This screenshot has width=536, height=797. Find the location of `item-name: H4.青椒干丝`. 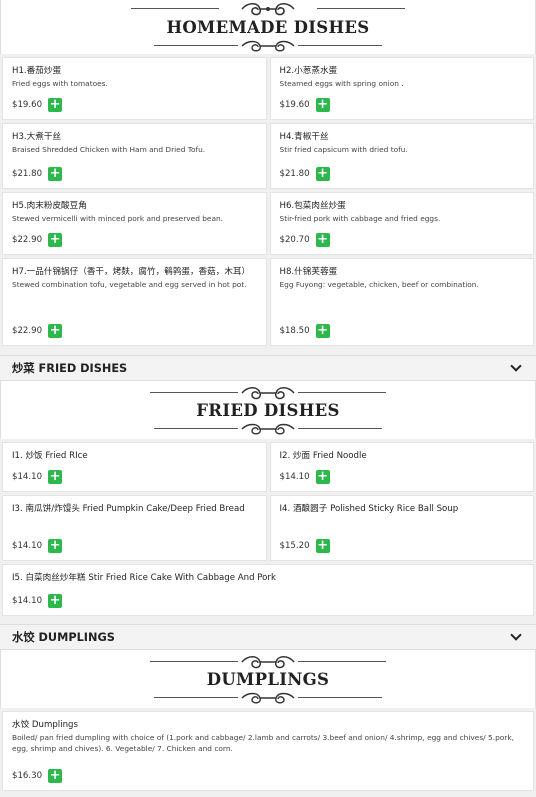

item-name: H4.青椒干丝 is located at coordinates (304, 137).